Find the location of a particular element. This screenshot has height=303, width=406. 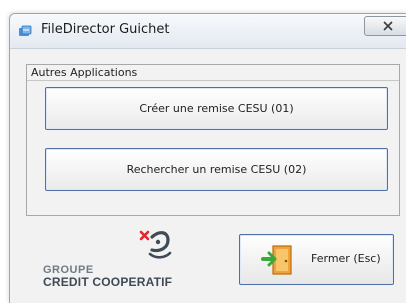

logo-line-2: CREDIT COOPERATIF is located at coordinates (108, 282).